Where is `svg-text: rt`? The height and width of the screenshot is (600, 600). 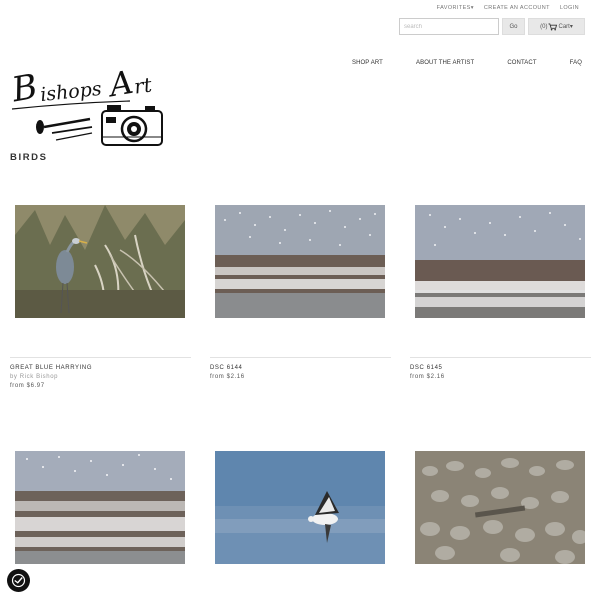 svg-text: rt is located at coordinates (144, 85).